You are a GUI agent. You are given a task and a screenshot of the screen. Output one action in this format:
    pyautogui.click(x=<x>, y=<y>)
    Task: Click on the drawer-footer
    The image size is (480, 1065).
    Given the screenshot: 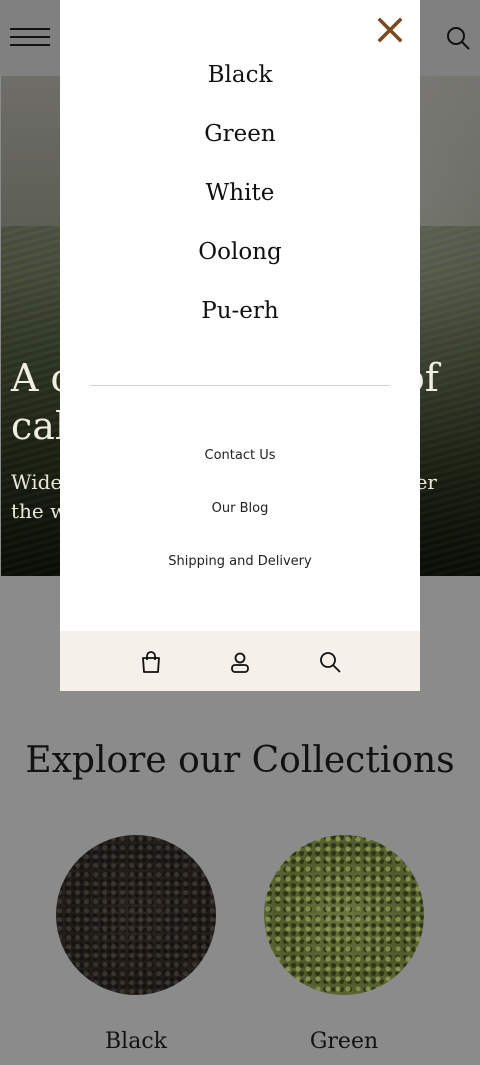 What is the action you would take?
    pyautogui.click(x=240, y=661)
    